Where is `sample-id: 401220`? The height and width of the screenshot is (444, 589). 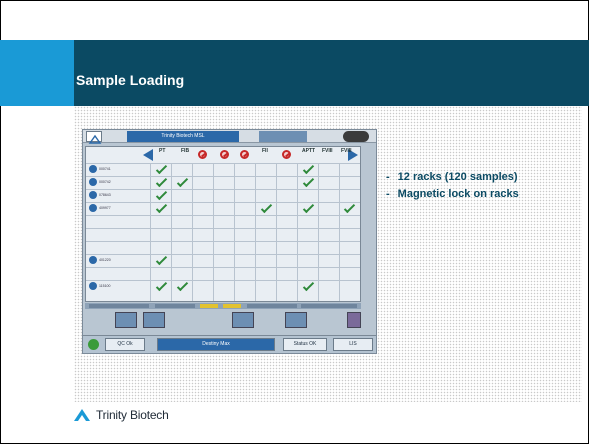 sample-id: 401220 is located at coordinates (105, 260).